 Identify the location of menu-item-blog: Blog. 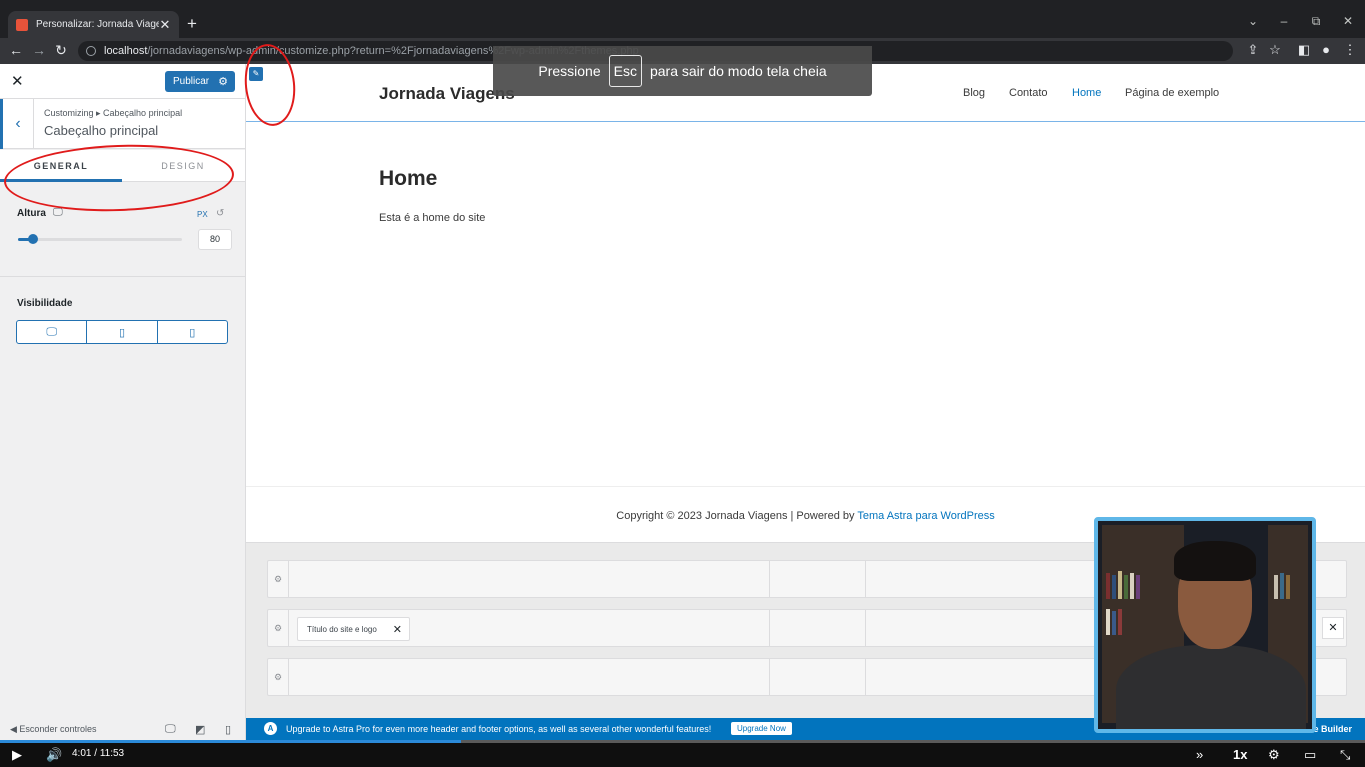
(974, 93).